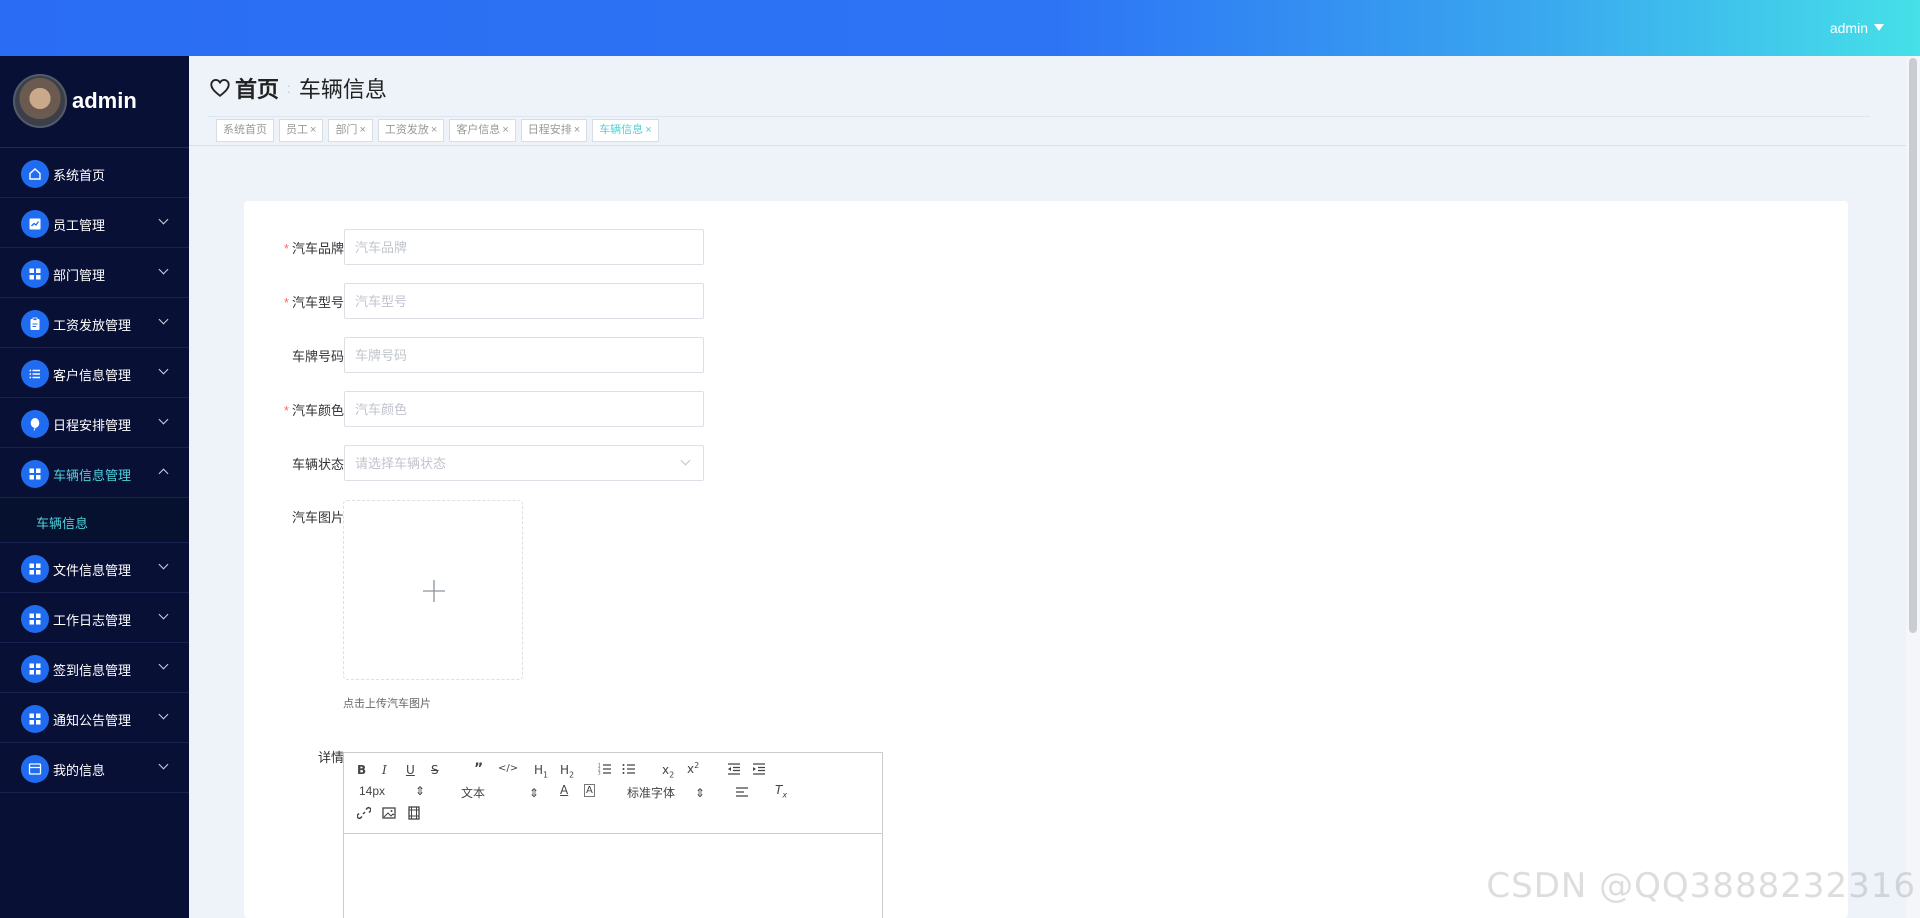 The image size is (1920, 918). Describe the element at coordinates (35, 324) in the screenshot. I see `clipboard-icon` at that location.